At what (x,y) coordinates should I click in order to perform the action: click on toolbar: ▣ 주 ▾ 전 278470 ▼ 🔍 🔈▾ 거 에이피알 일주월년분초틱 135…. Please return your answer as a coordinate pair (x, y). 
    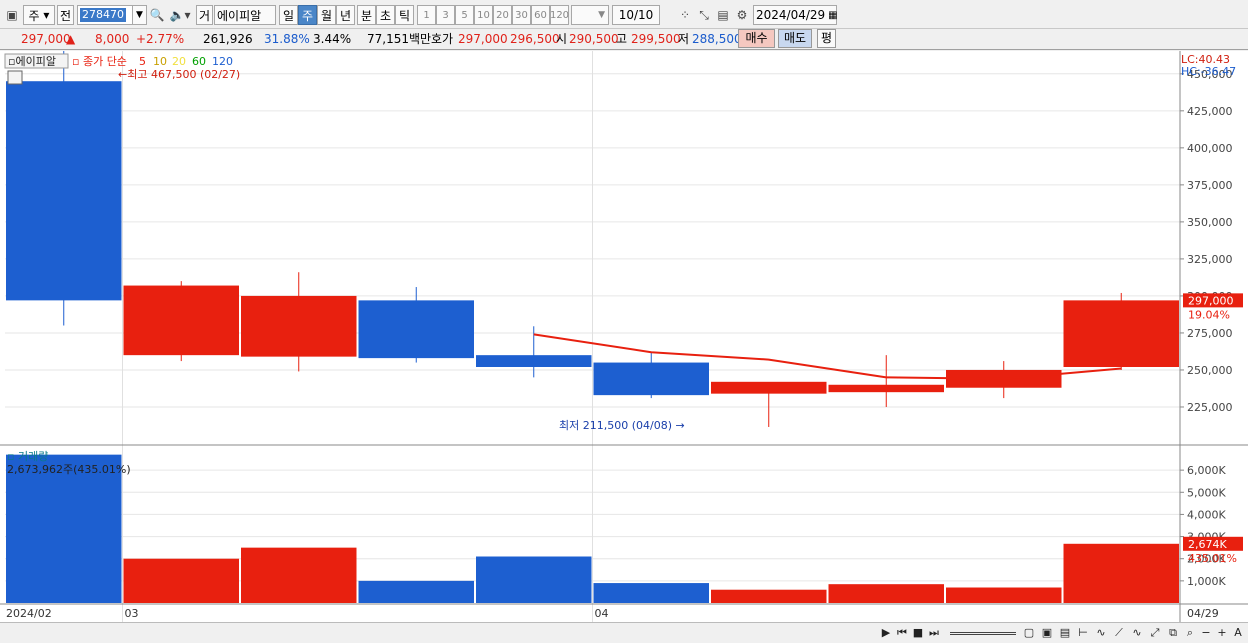
    Looking at the image, I should click on (624, 14).